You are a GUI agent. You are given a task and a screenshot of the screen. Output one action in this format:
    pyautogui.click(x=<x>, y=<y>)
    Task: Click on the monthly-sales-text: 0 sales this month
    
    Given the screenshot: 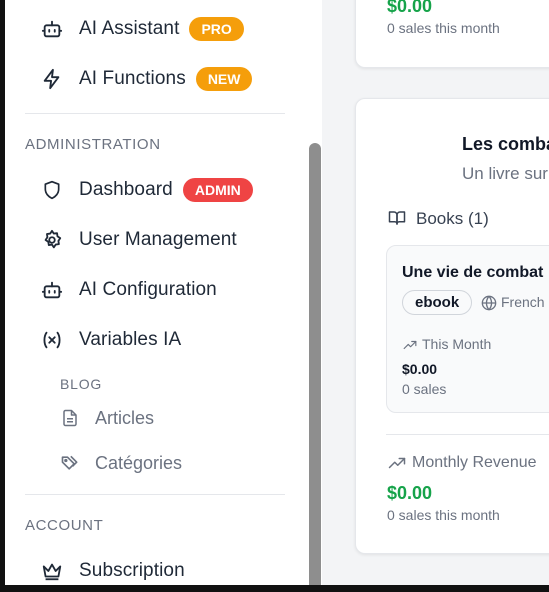 What is the action you would take?
    pyautogui.click(x=443, y=515)
    